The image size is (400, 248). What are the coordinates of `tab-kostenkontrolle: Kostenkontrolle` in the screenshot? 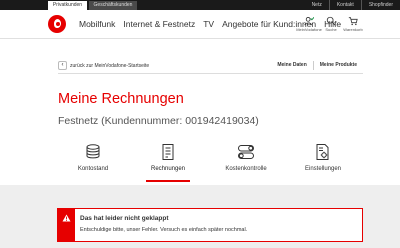 It's located at (246, 157).